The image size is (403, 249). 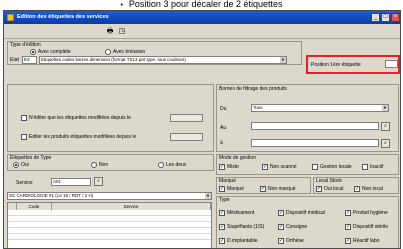 I want to click on etat-label: Etat, so click(x=14, y=60).